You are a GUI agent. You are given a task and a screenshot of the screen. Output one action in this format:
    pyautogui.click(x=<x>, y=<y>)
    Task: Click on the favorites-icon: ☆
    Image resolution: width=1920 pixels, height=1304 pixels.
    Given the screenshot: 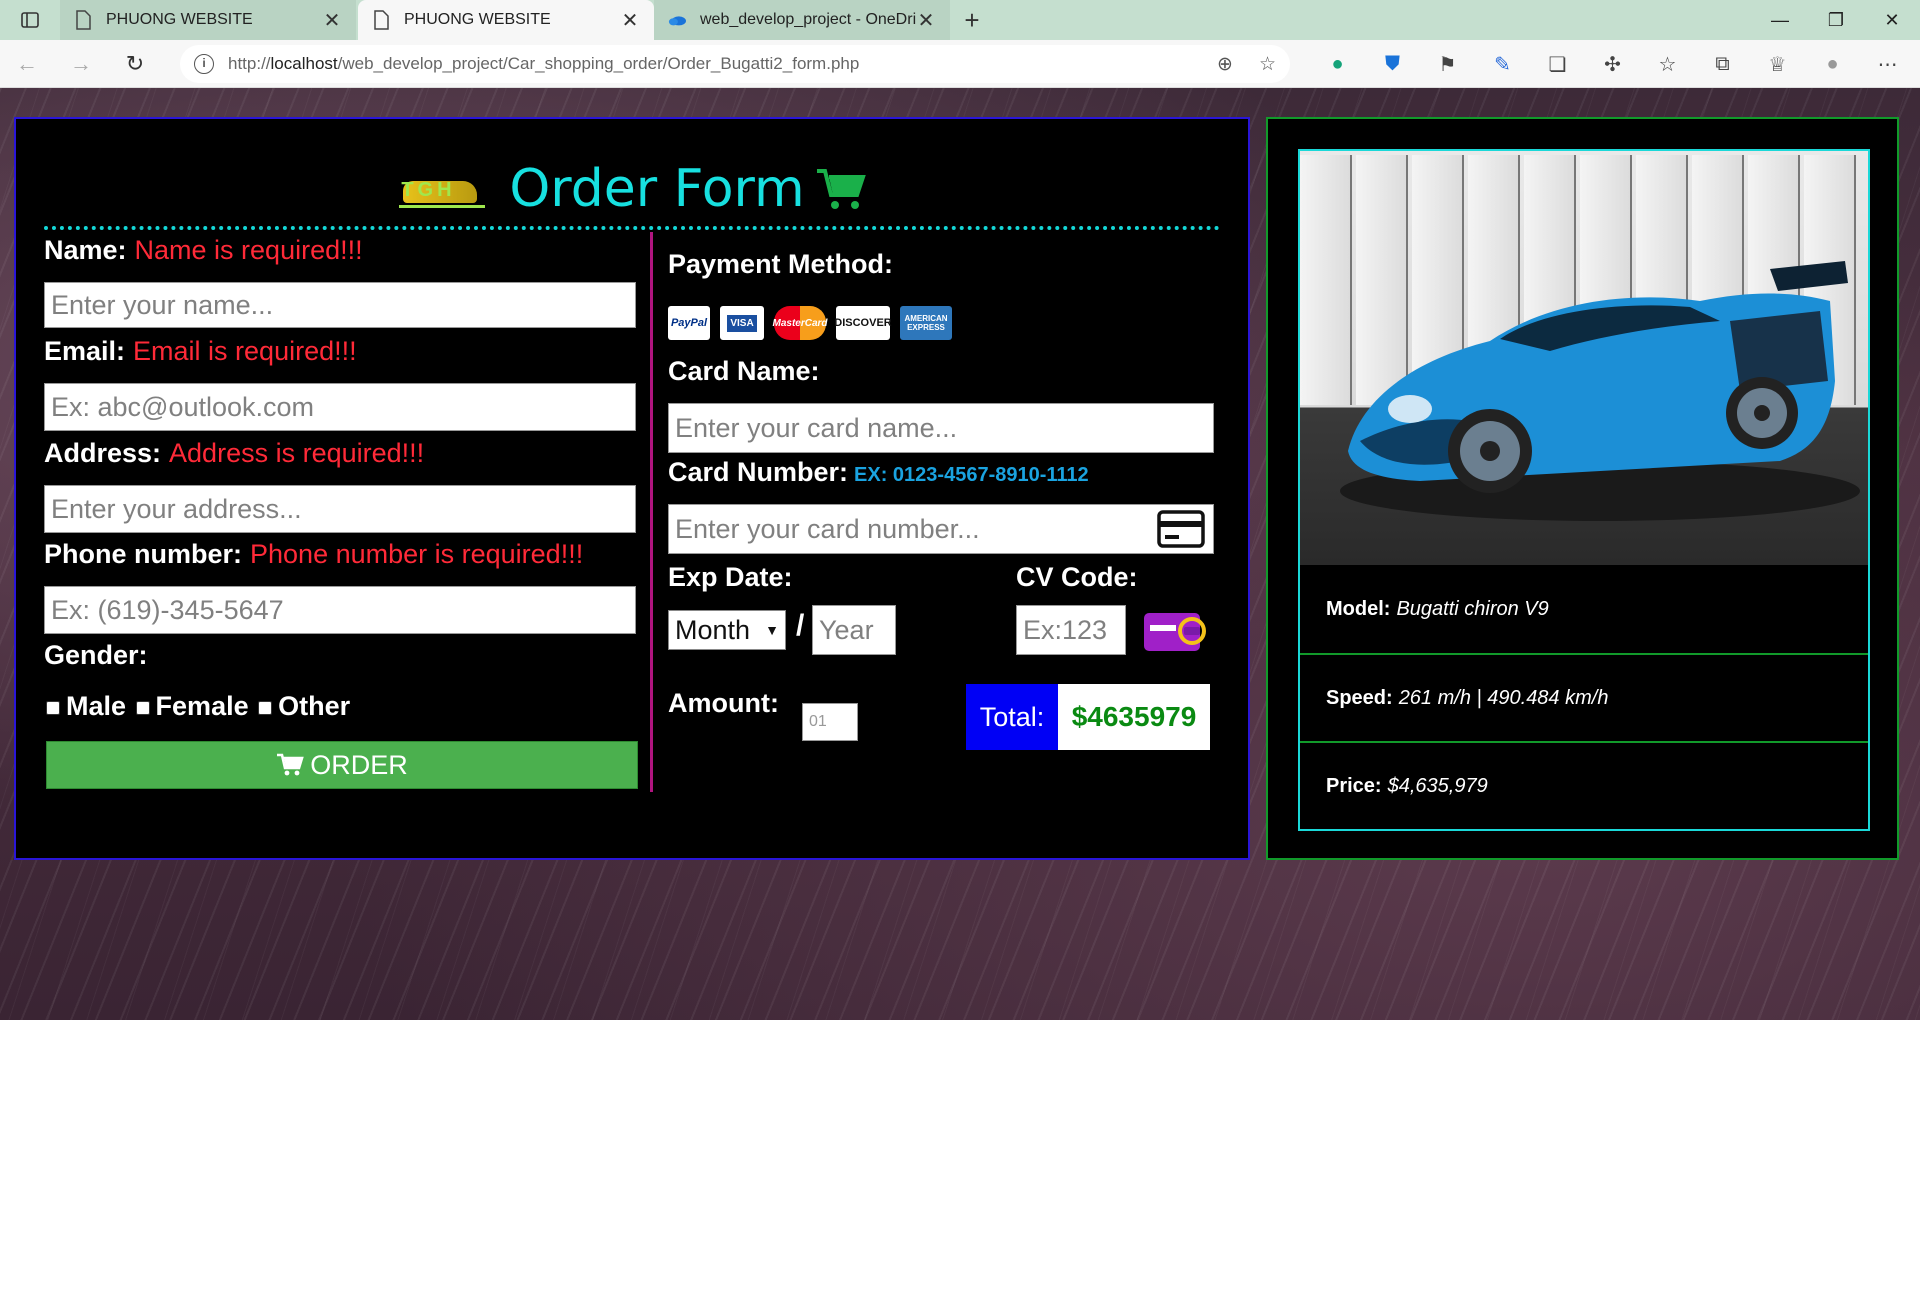 What is the action you would take?
    pyautogui.click(x=1667, y=64)
    